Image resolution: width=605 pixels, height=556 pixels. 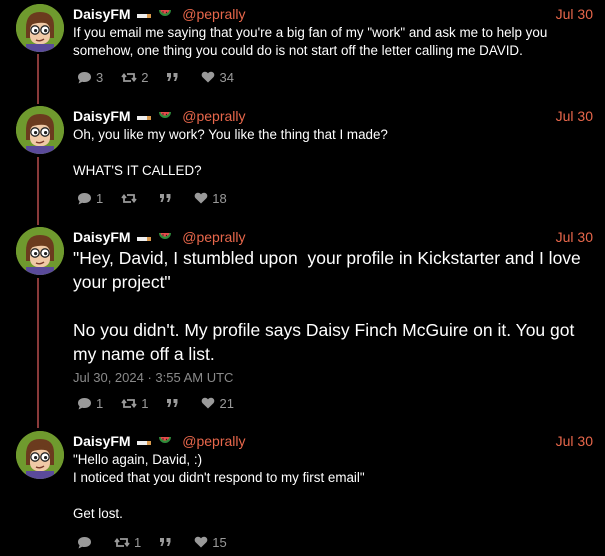 What do you see at coordinates (153, 377) in the screenshot?
I see `post-timestamp: Jul 30, 2024 · 3:55 AM UTC` at bounding box center [153, 377].